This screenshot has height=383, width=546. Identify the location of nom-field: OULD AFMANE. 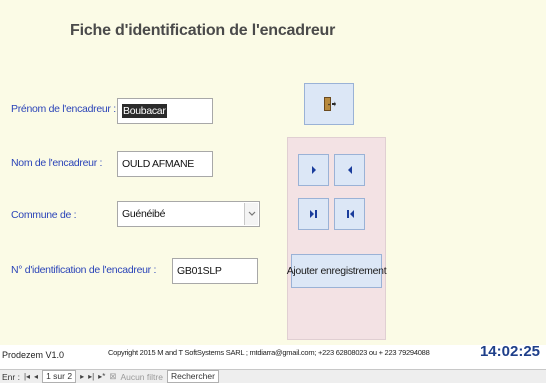
(165, 164).